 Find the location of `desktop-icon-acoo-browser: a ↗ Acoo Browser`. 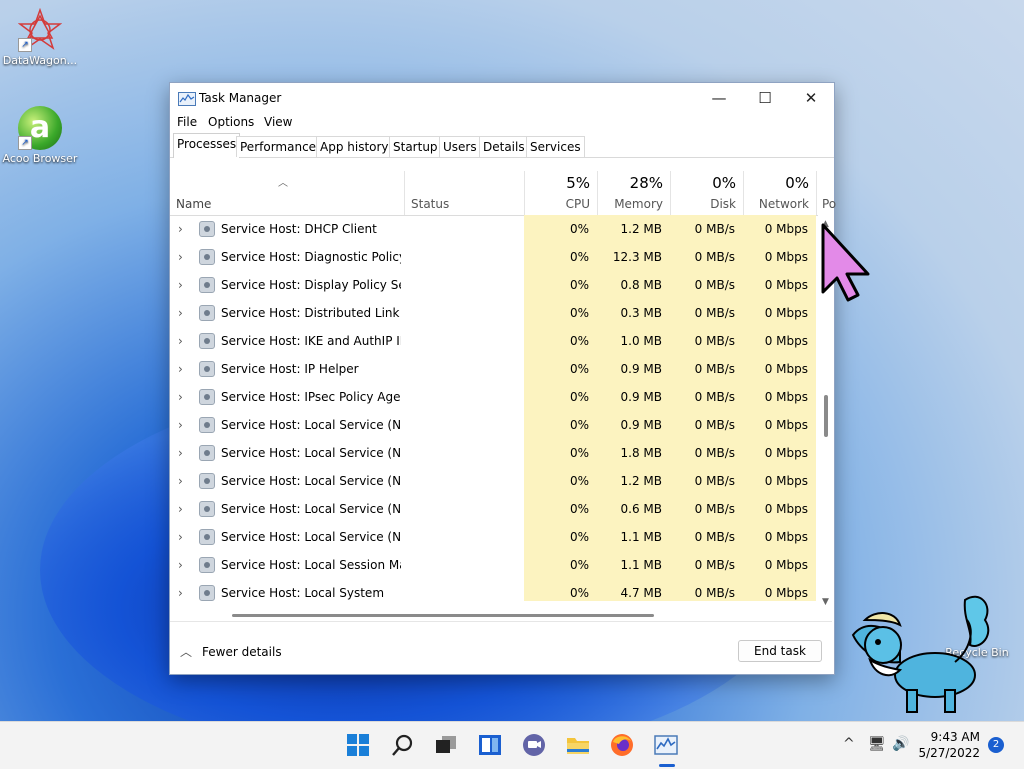

desktop-icon-acoo-browser: a ↗ Acoo Browser is located at coordinates (40, 135).